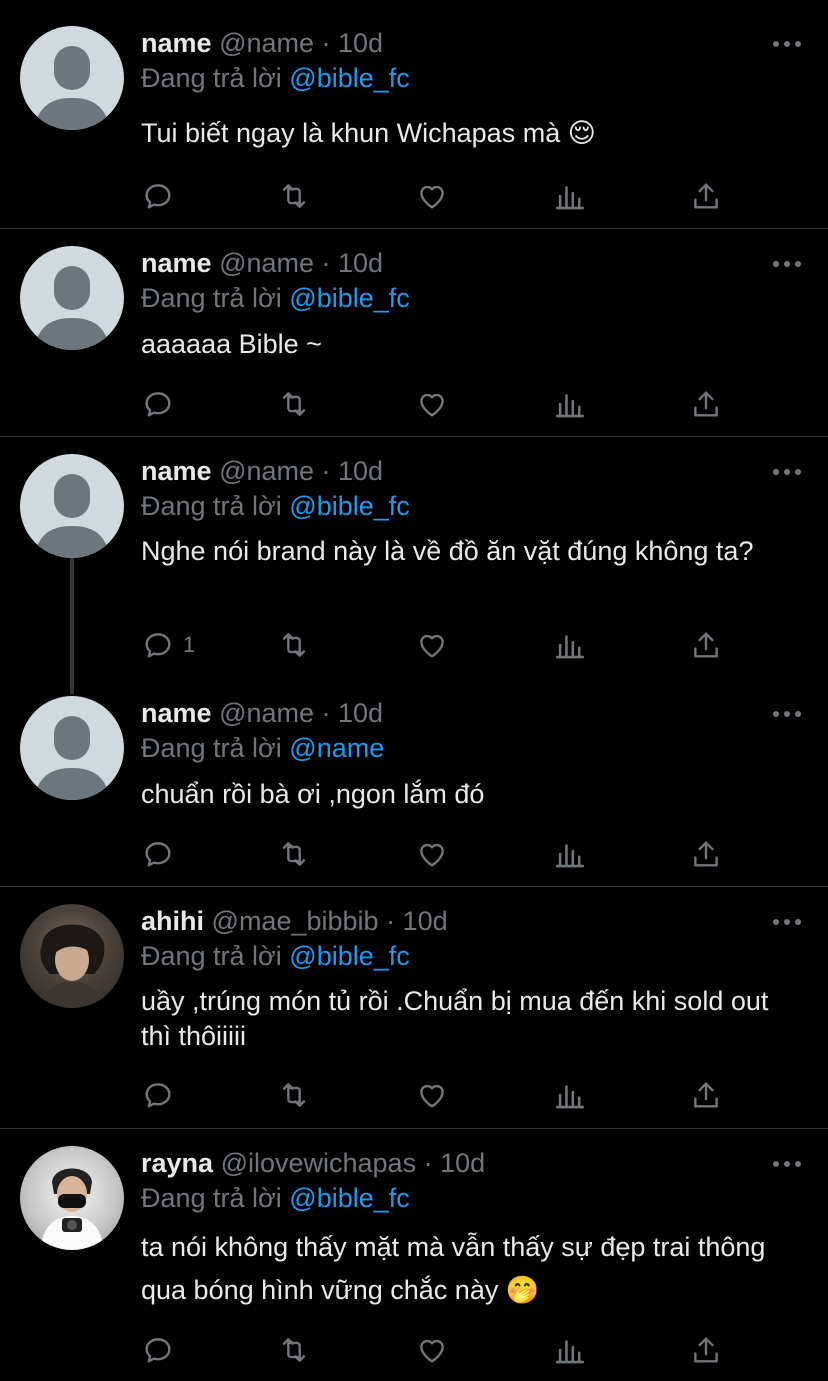  I want to click on tweet-header: ahihi @mae_bibbib · 10d, so click(294, 921).